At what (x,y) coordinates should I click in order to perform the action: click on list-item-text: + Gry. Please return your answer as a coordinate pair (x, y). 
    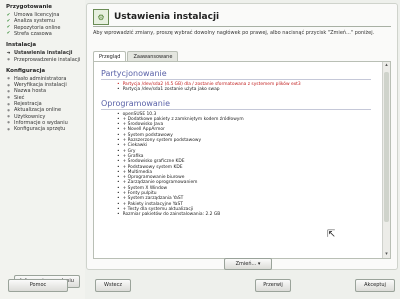
    Looking at the image, I should click on (129, 151).